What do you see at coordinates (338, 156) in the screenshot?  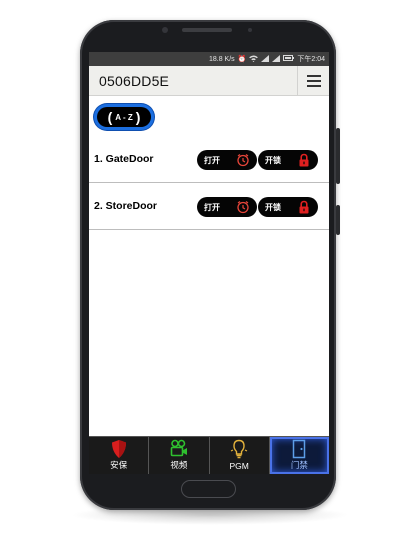 I see `volume-button` at bounding box center [338, 156].